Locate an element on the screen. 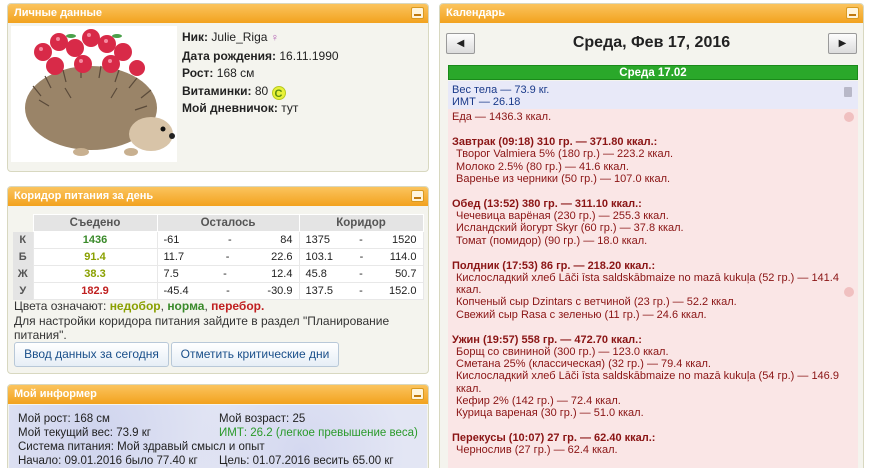 The image size is (872, 468). nick-value: Julie_Riga is located at coordinates (239, 37).